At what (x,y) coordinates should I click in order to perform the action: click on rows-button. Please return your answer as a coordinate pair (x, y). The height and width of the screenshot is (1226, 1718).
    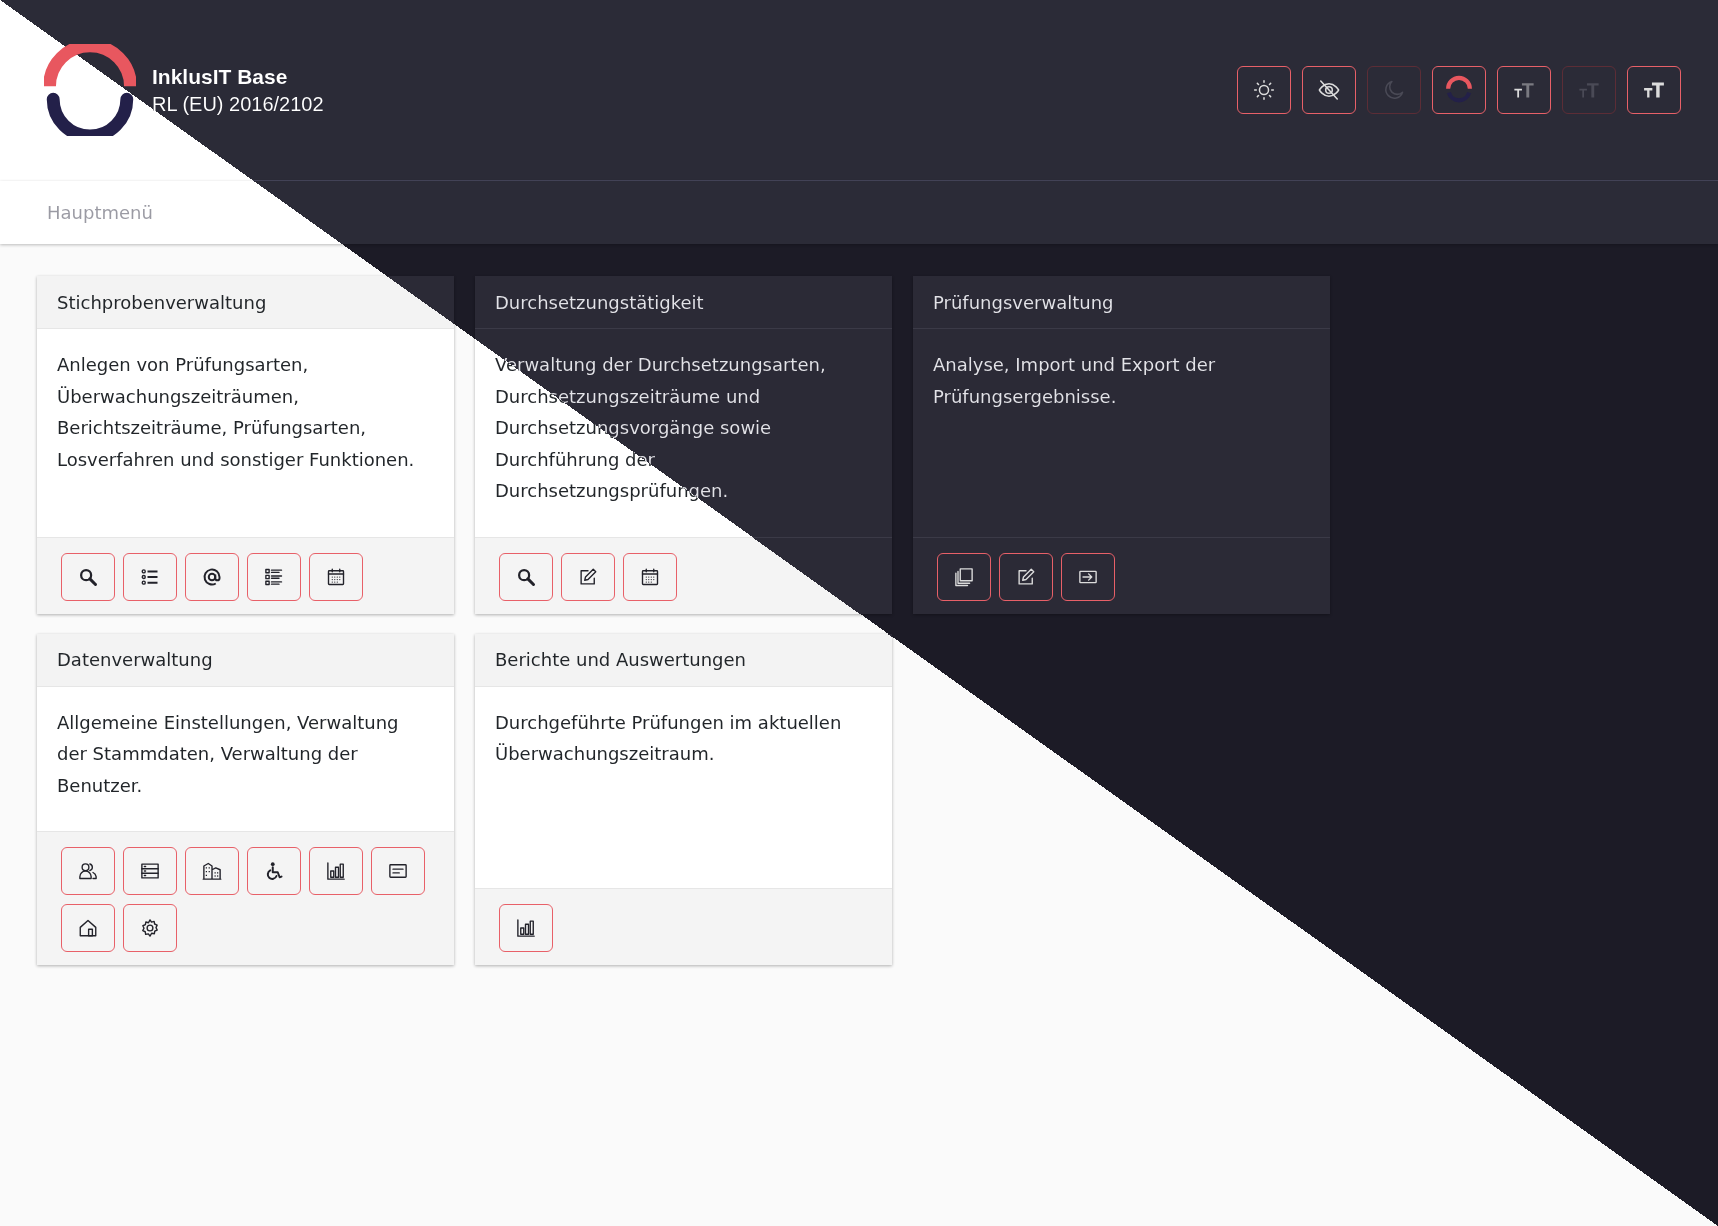
    Looking at the image, I should click on (150, 871).